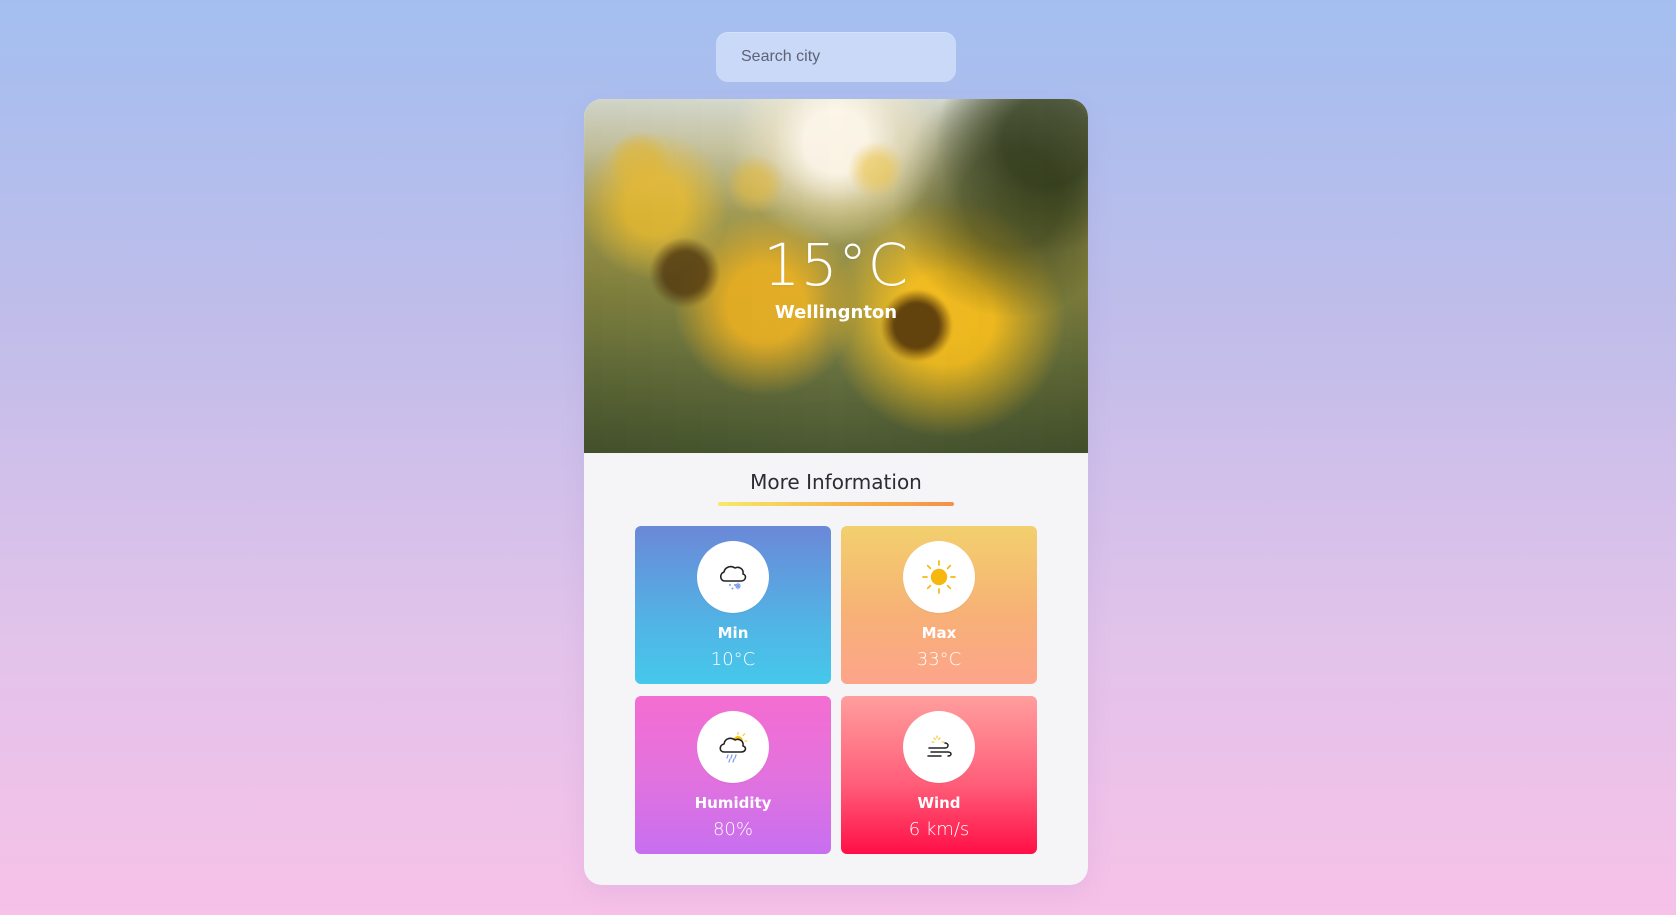  I want to click on max-value: 33°C, so click(939, 659).